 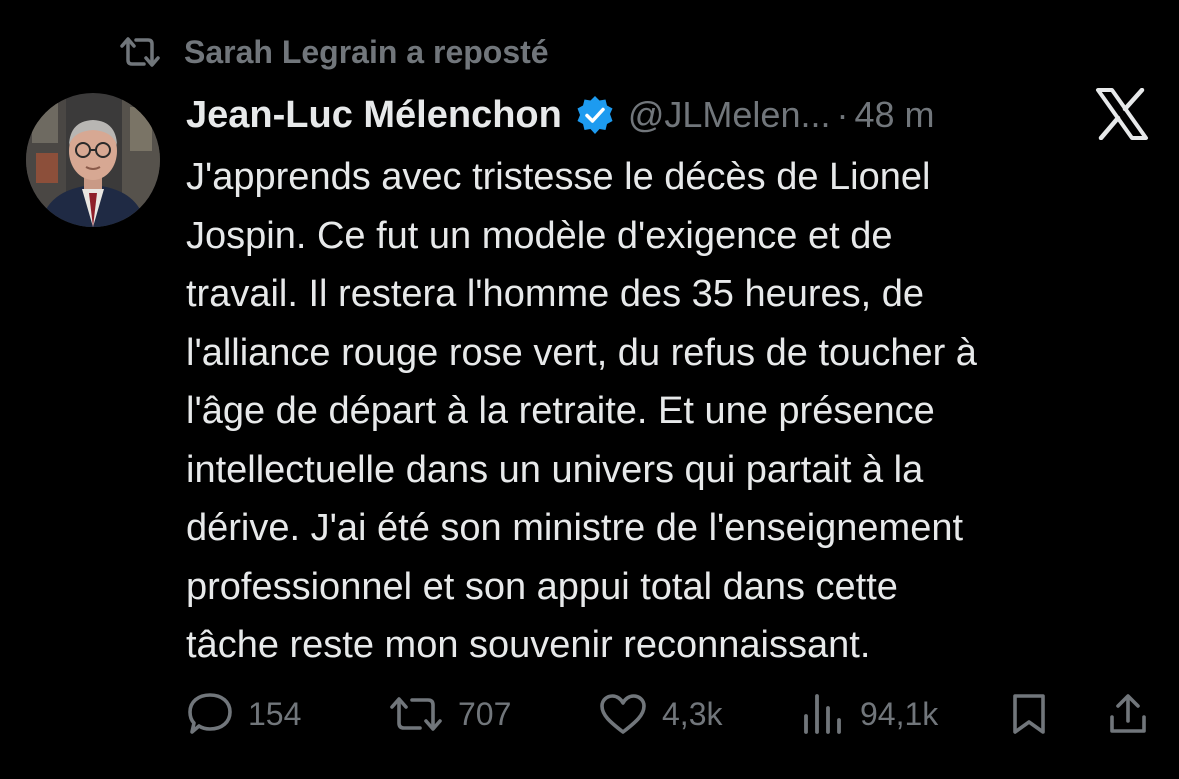 What do you see at coordinates (1122, 114) in the screenshot?
I see `x-logo-icon` at bounding box center [1122, 114].